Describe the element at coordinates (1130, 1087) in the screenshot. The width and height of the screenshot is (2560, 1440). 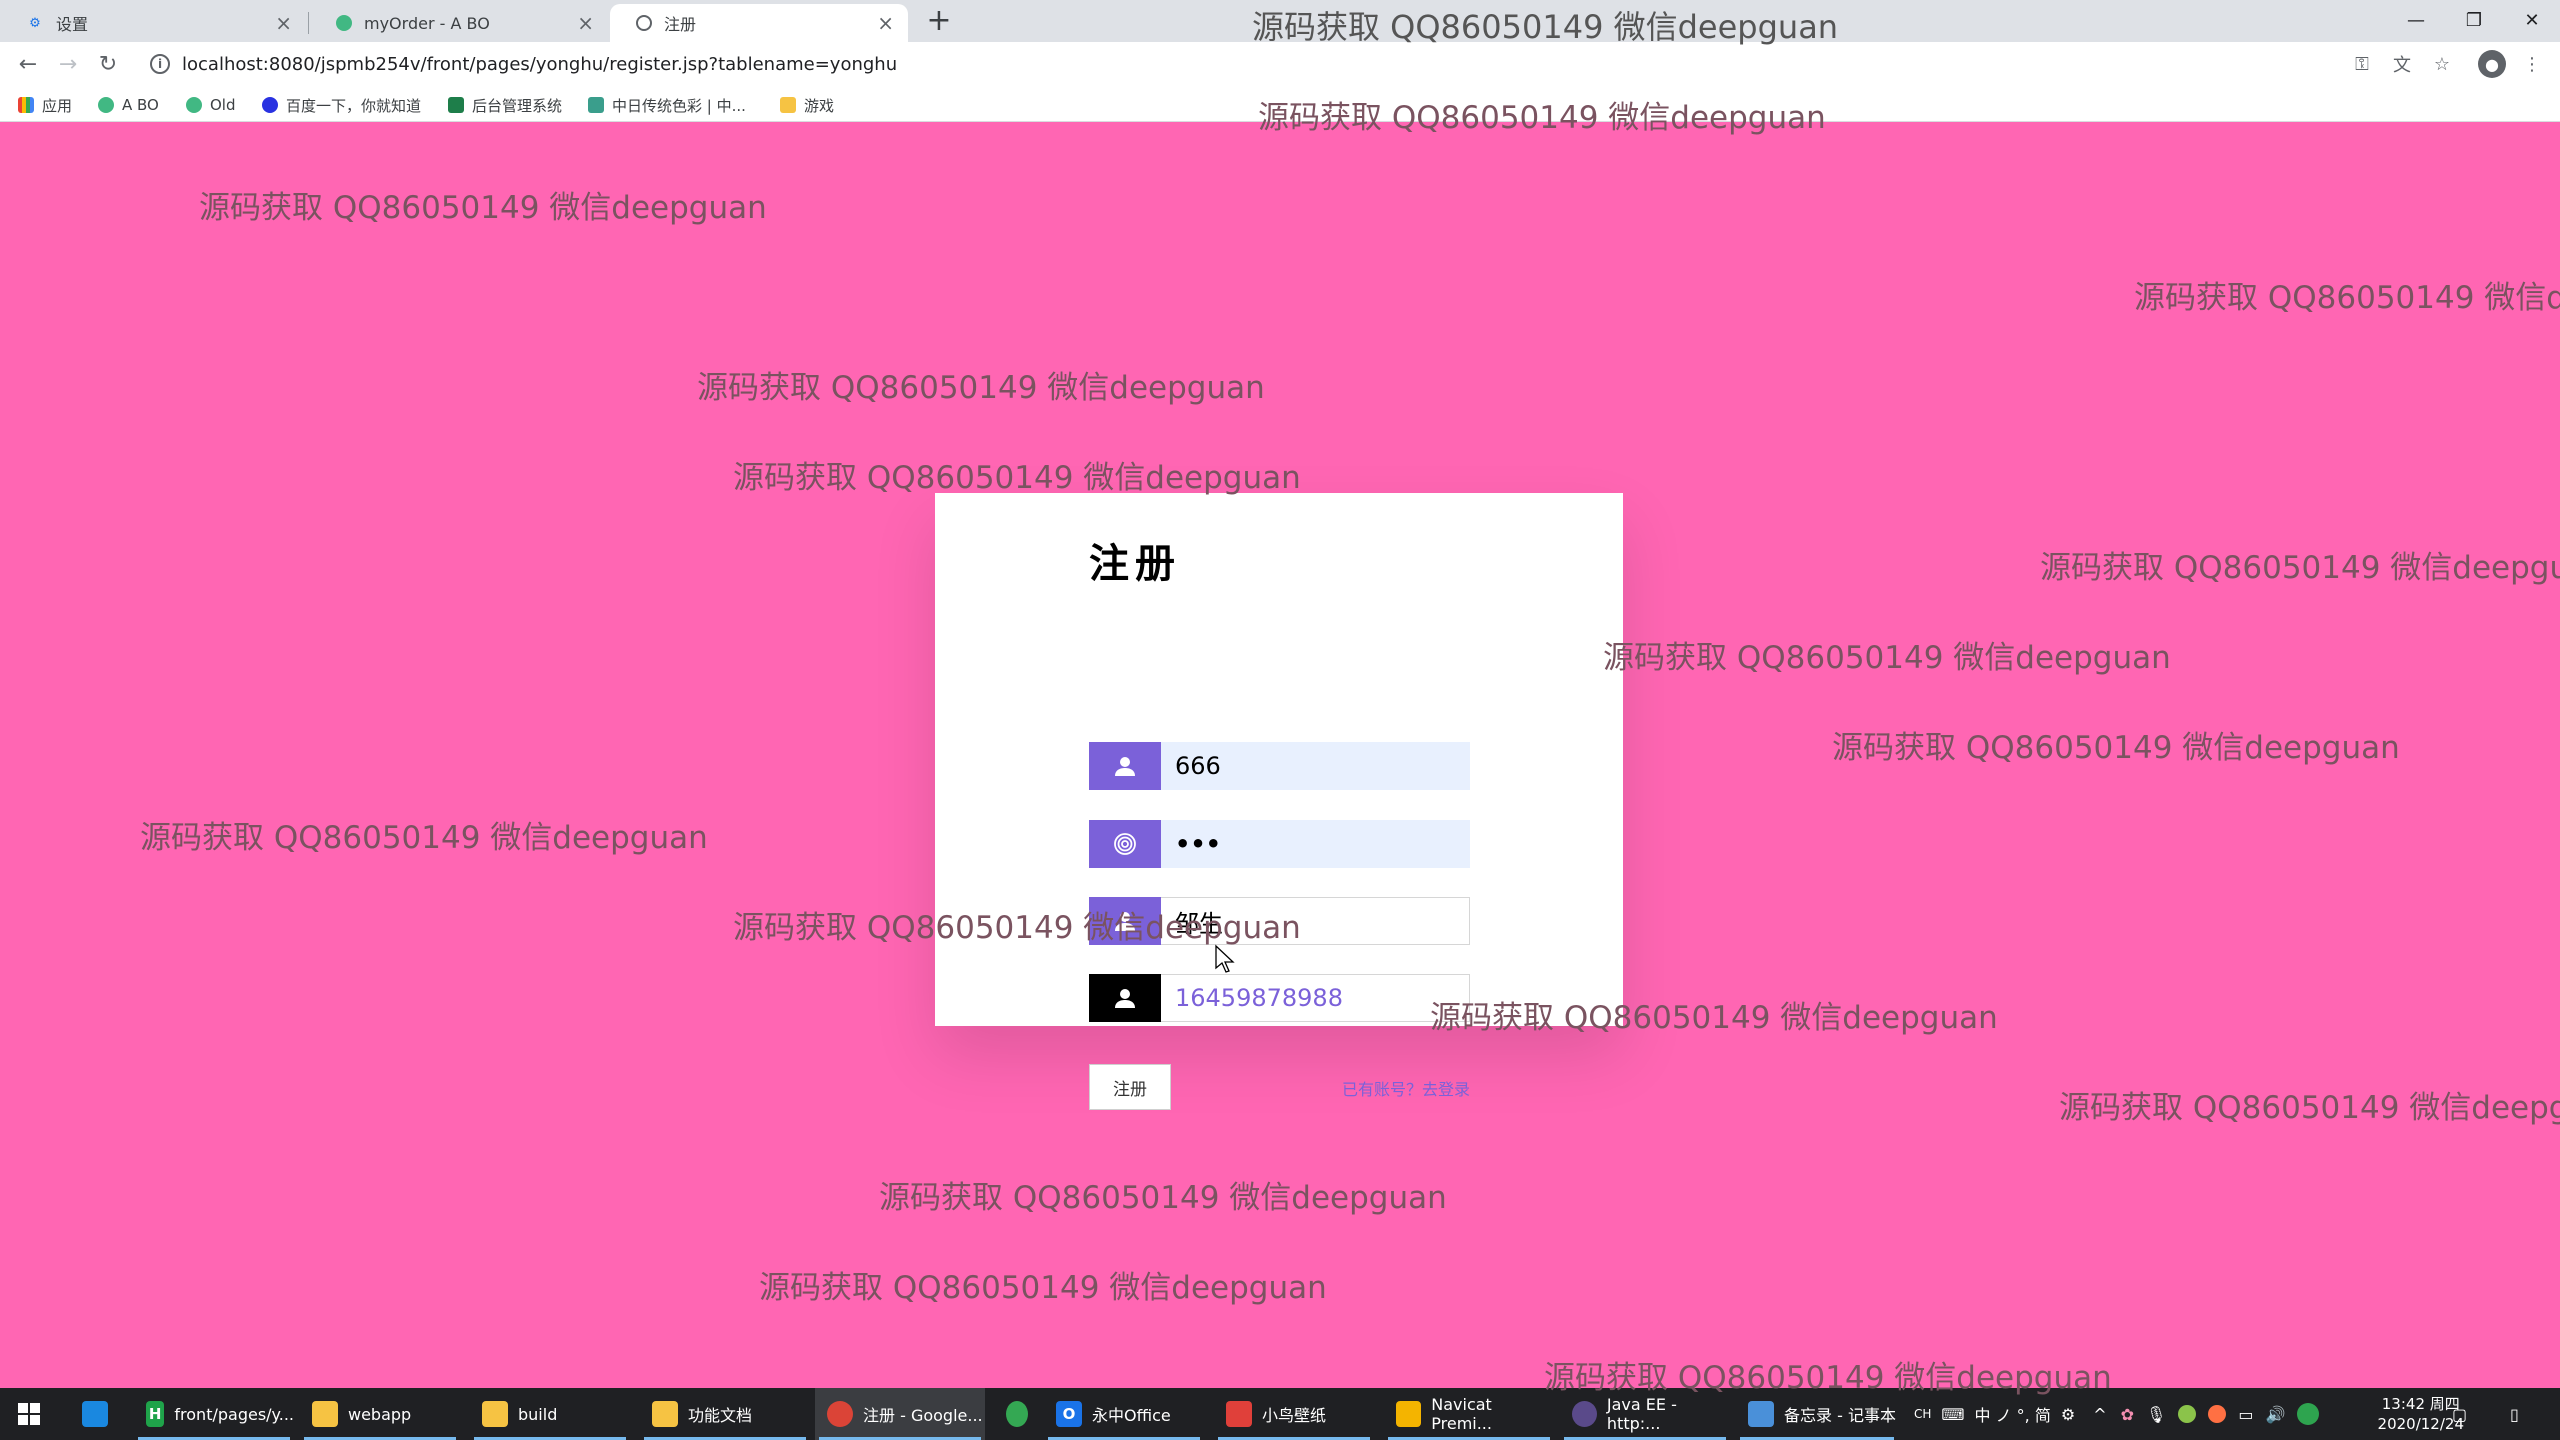
I see `register-button: 注册` at that location.